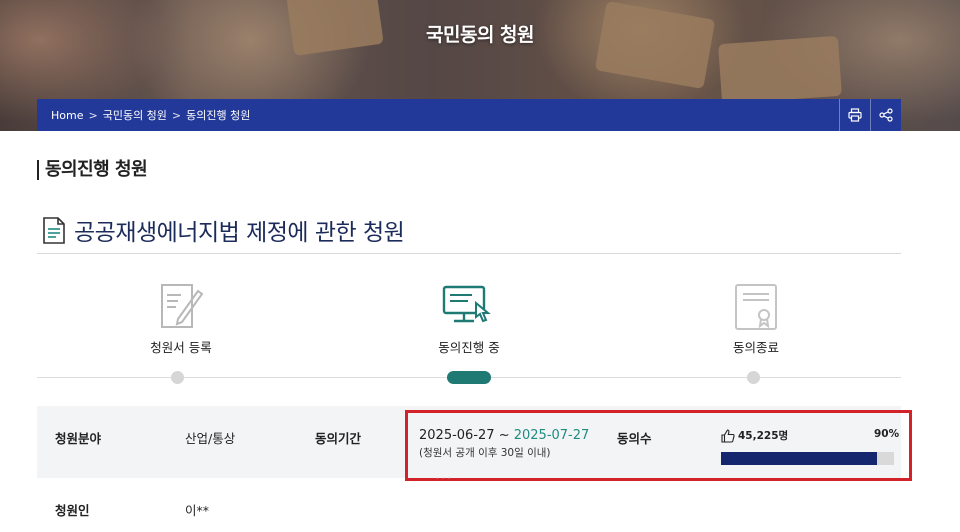  I want to click on petition-title: 공공재생에너지법 제정에 관한 청원, so click(239, 233).